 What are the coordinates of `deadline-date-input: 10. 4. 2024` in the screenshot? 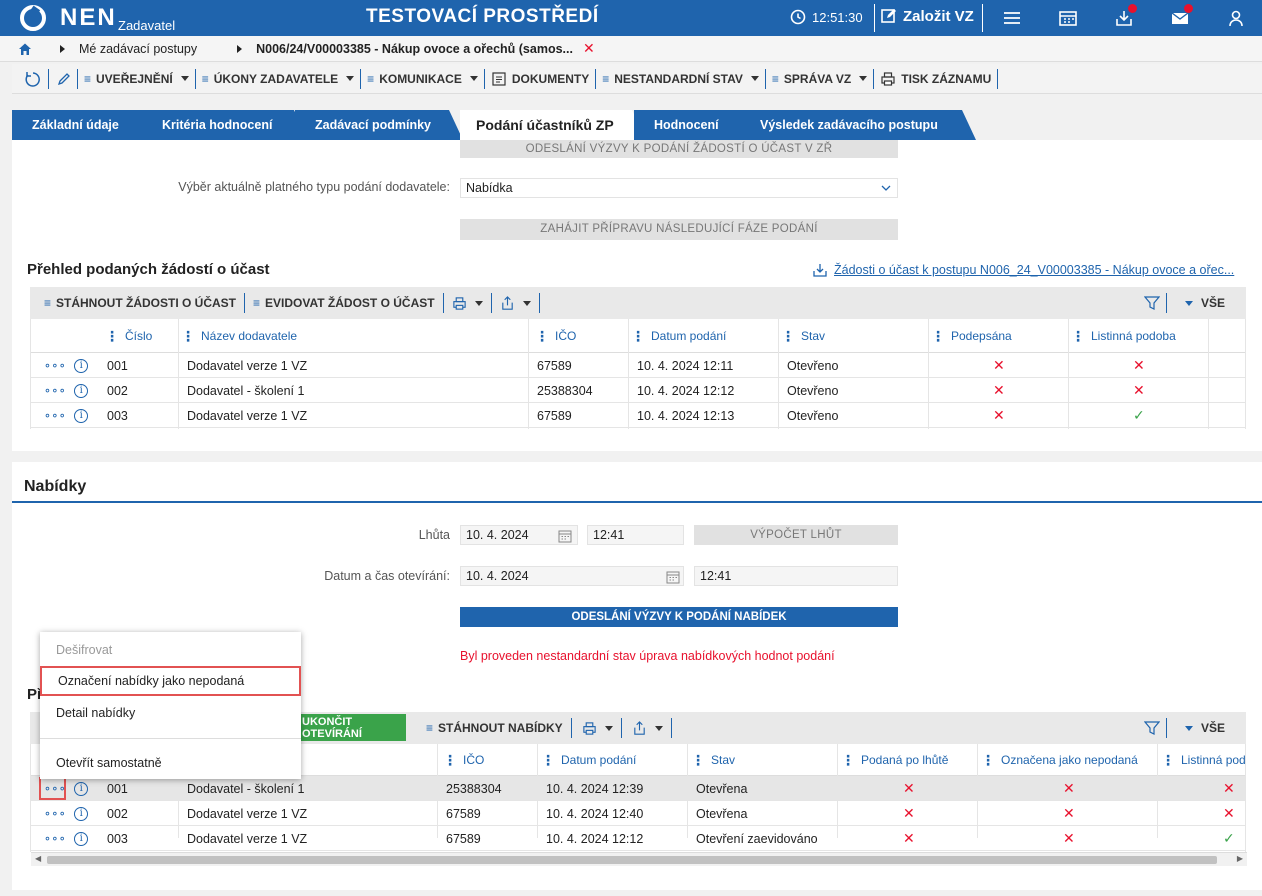 It's located at (519, 535).